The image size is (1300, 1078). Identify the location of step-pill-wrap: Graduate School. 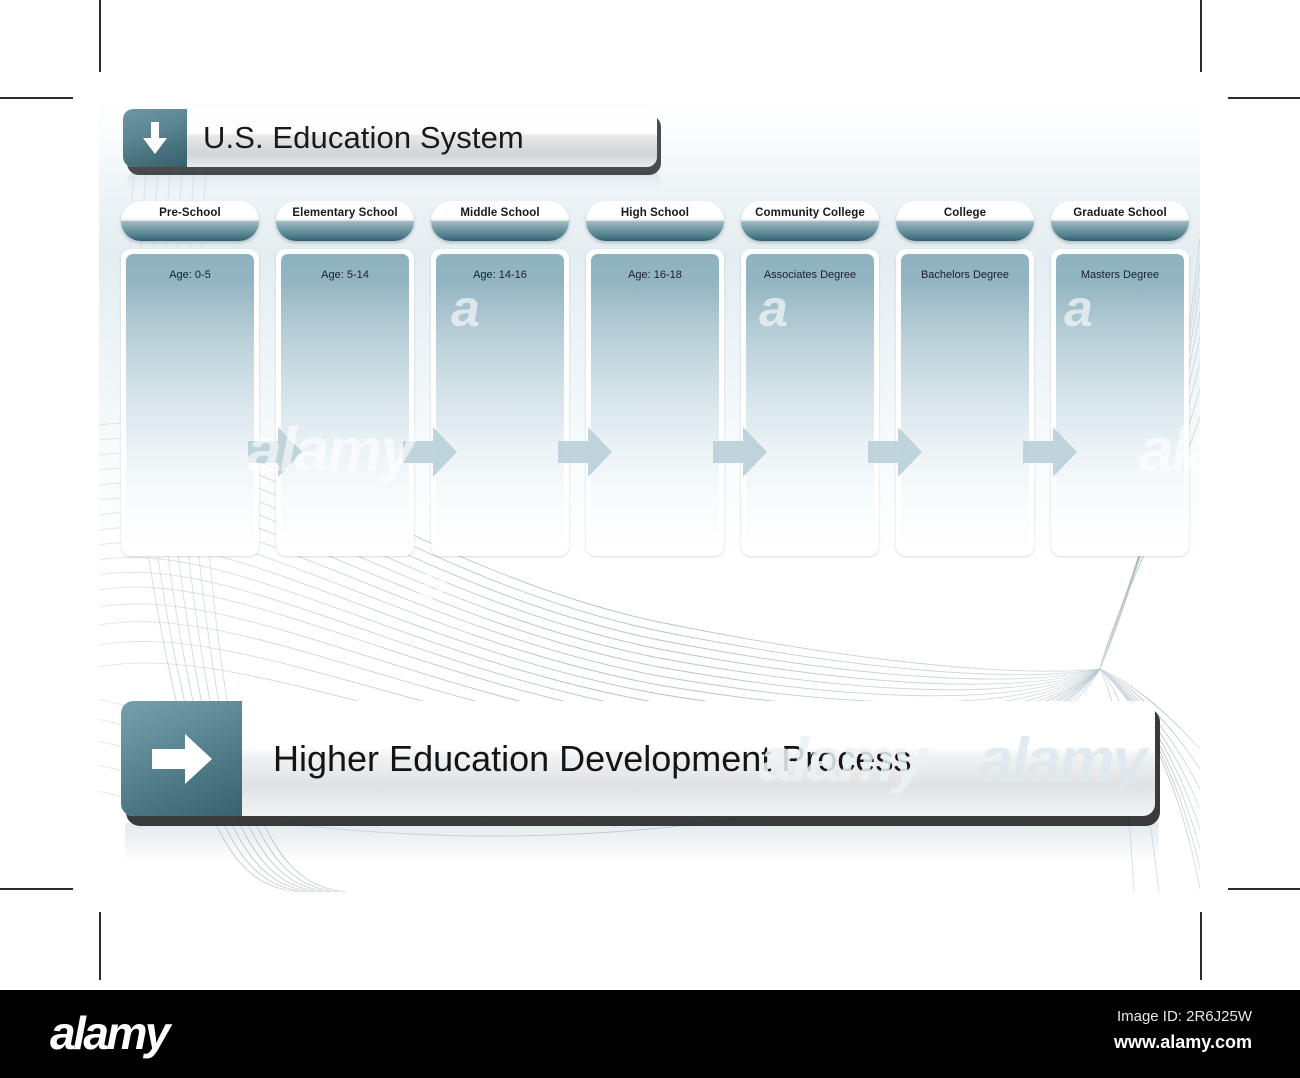
(1120, 222).